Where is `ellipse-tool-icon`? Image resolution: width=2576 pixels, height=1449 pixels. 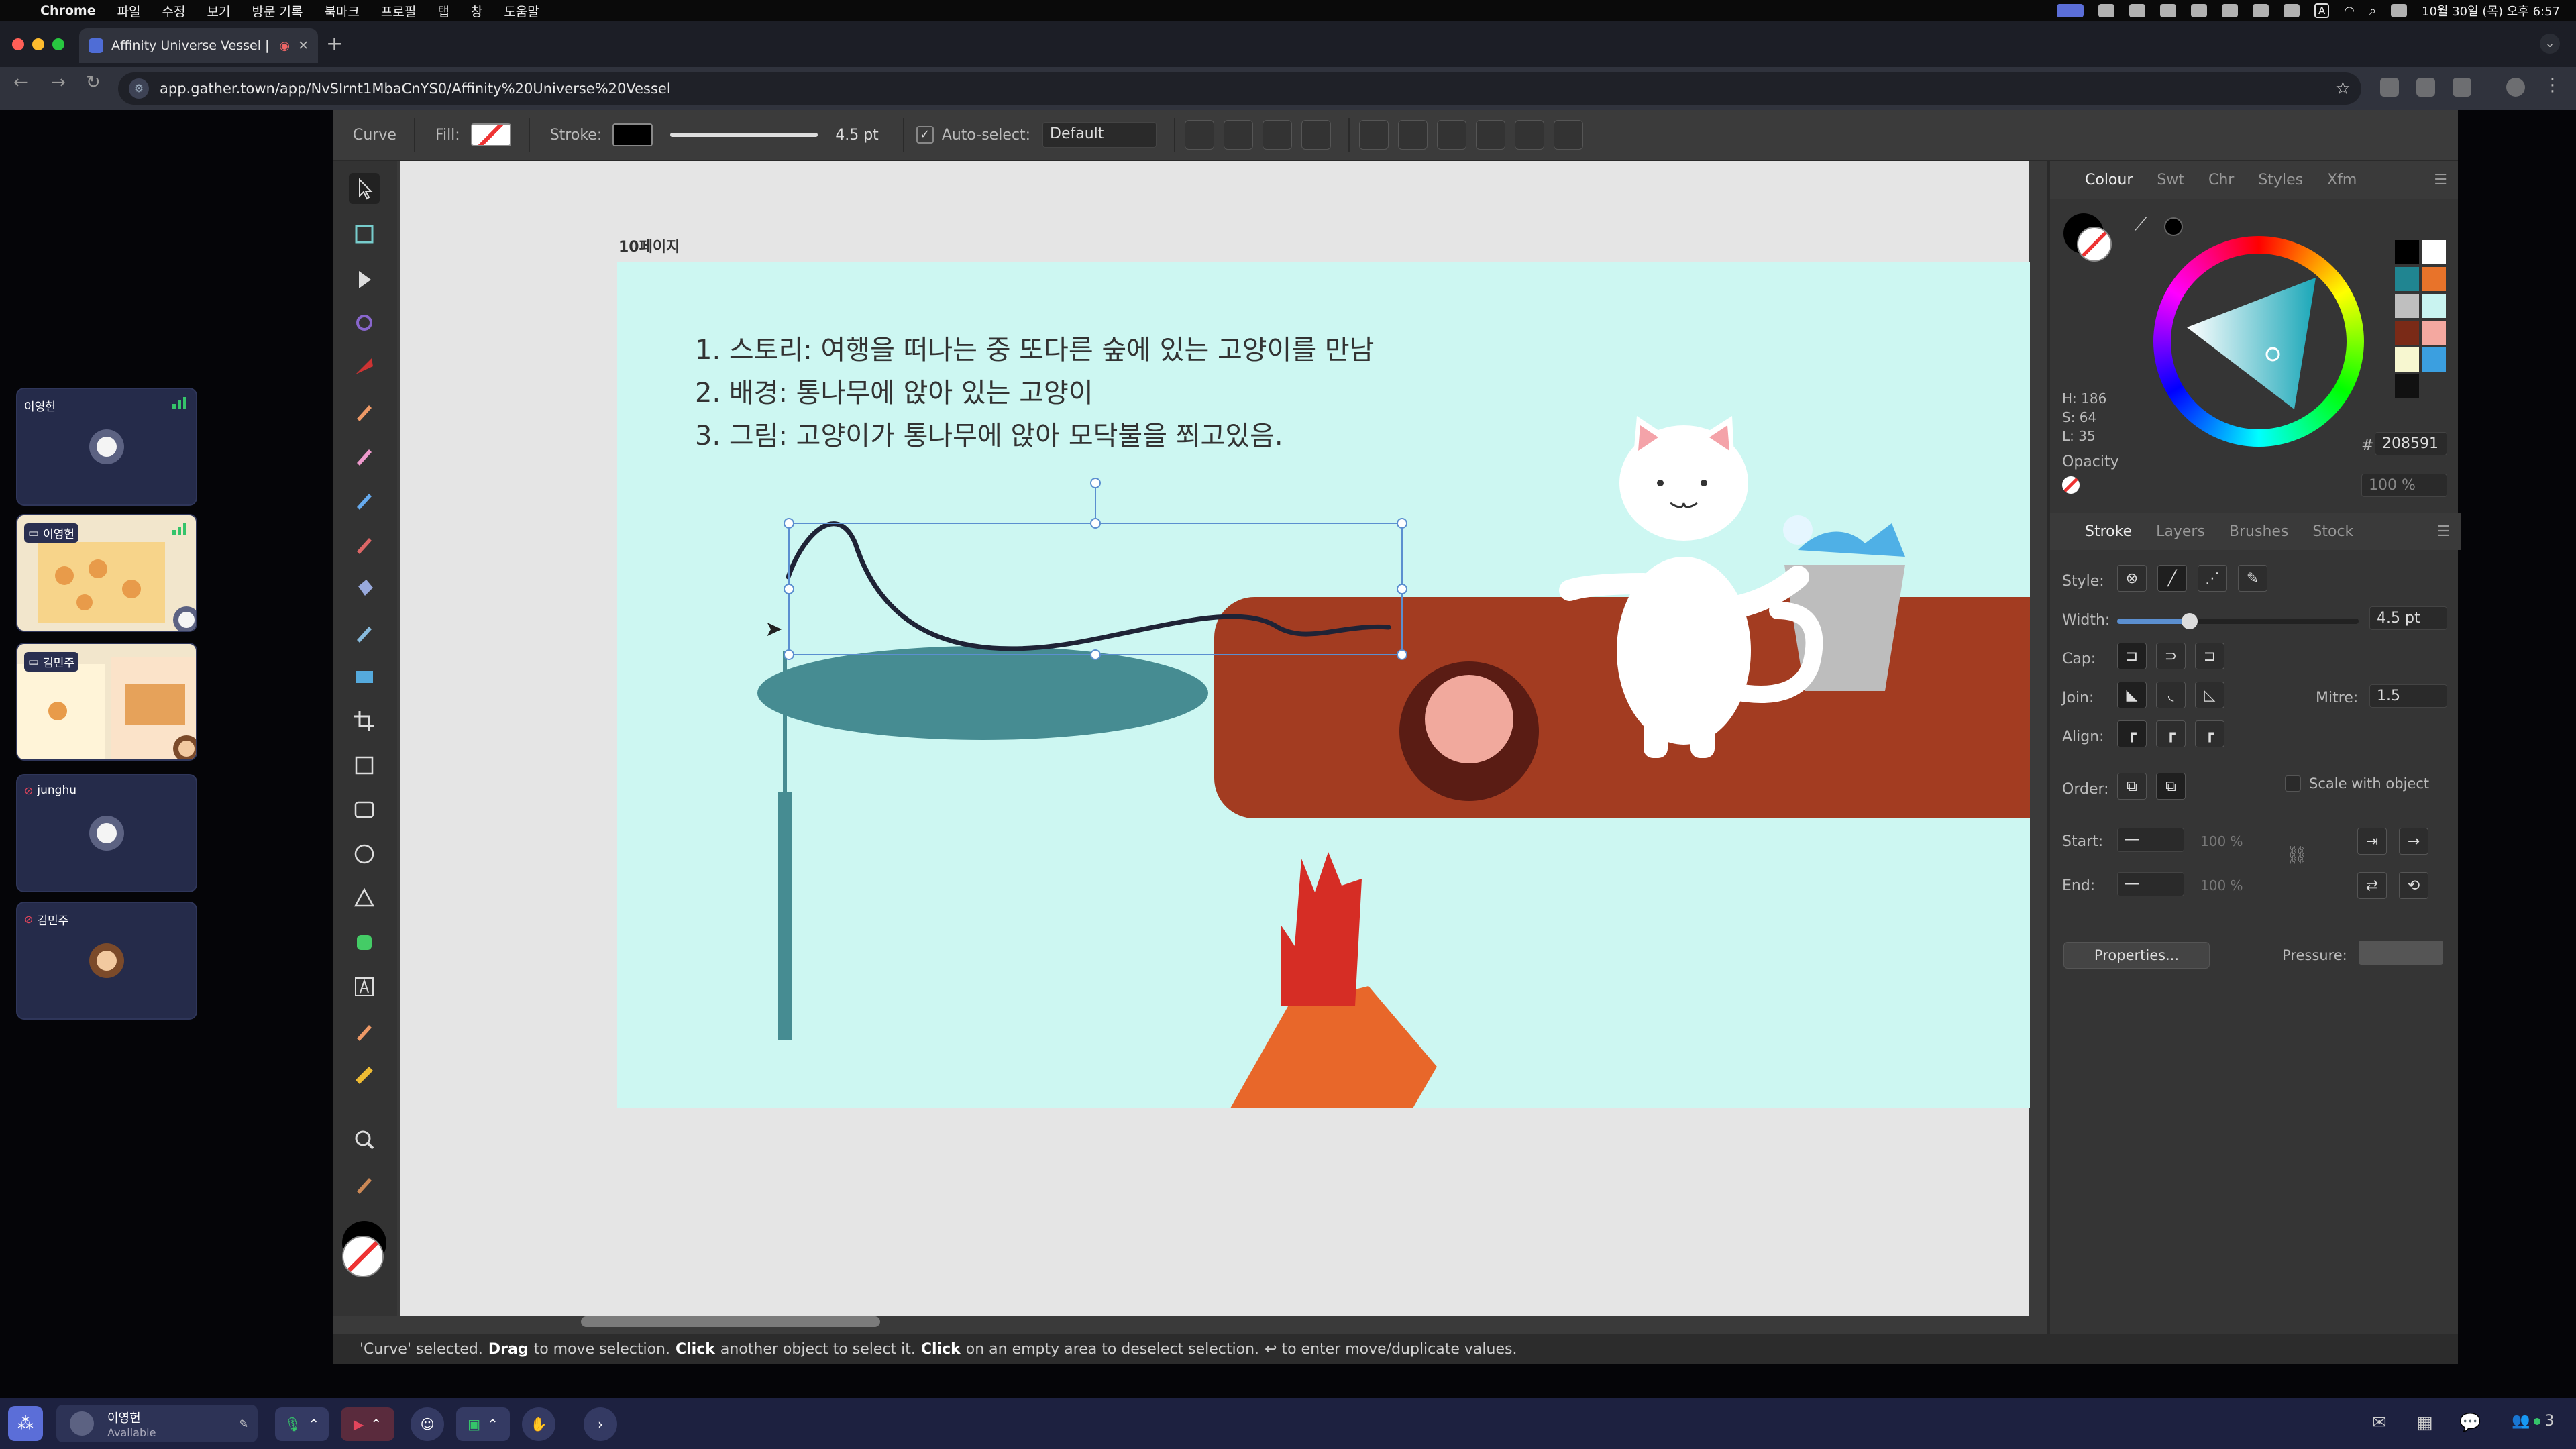
ellipse-tool-icon is located at coordinates (364, 854).